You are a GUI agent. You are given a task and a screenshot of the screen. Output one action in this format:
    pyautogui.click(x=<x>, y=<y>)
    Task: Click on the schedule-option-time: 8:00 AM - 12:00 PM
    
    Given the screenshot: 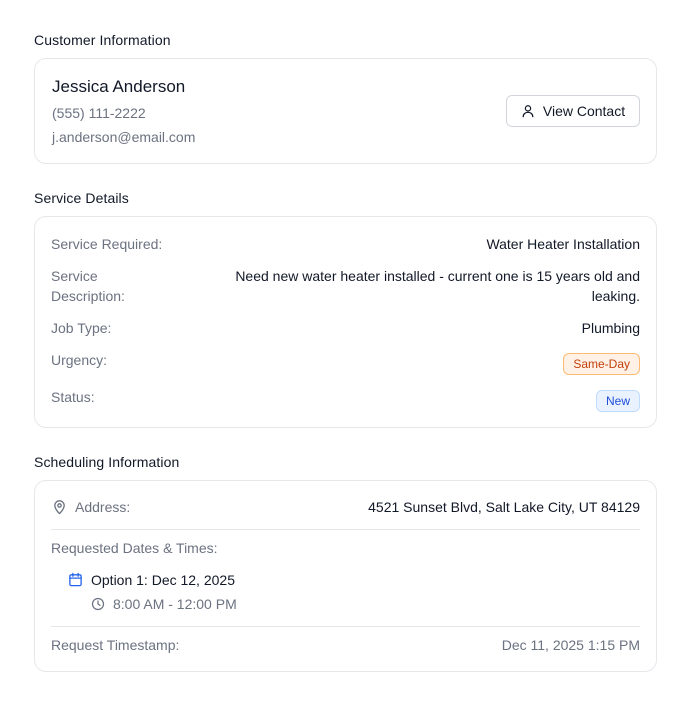 What is the action you would take?
    pyautogui.click(x=175, y=604)
    